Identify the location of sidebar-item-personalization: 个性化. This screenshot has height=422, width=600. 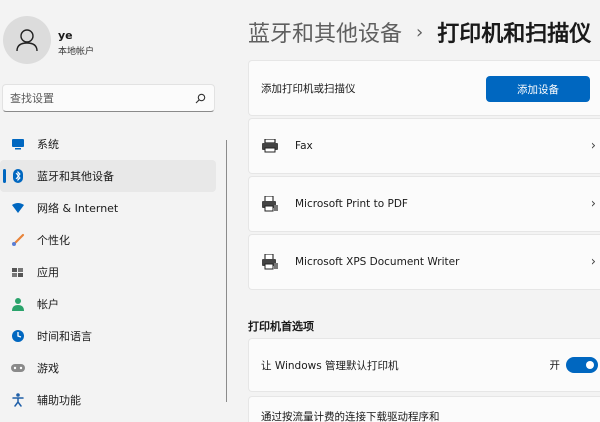
(108, 240).